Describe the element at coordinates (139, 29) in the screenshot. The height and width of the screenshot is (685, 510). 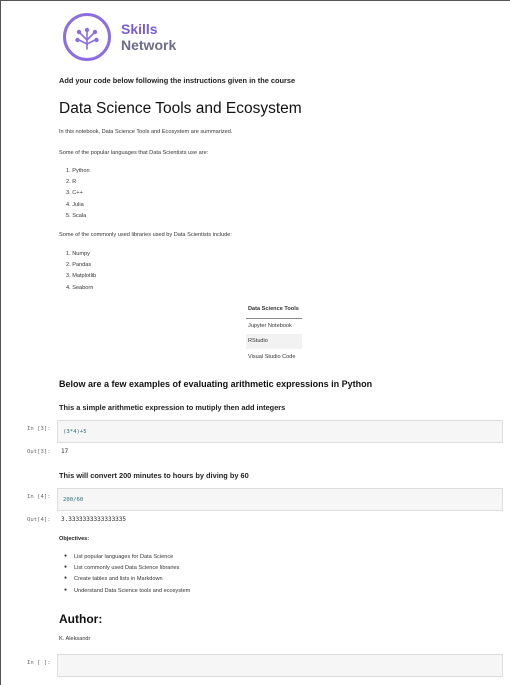
I see `logo-line1: Skills` at that location.